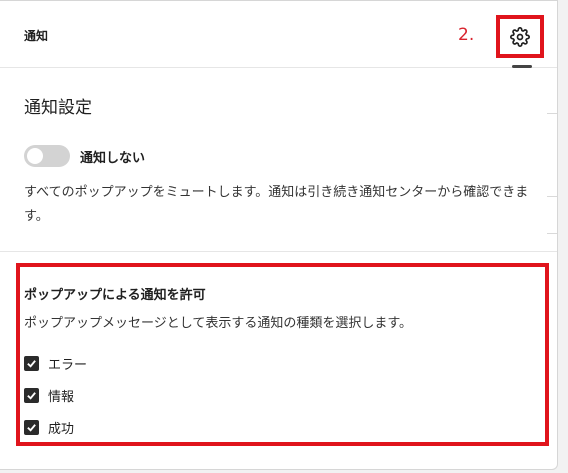 This screenshot has width=568, height=473. What do you see at coordinates (58, 108) in the screenshot?
I see `settings-section-title: 通知設定` at bounding box center [58, 108].